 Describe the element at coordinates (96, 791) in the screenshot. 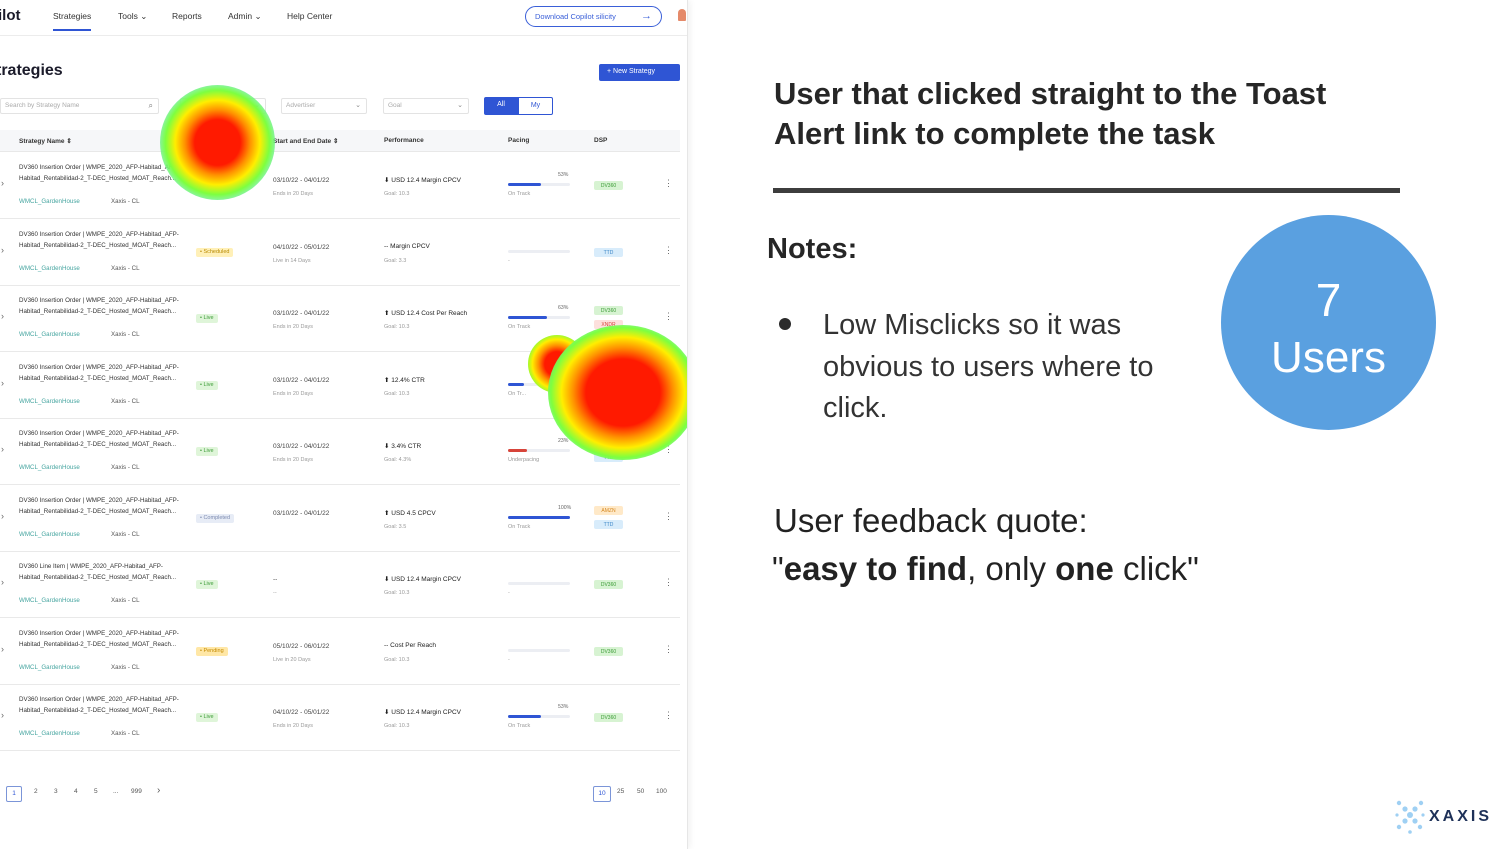

I see `pager-page-5: 5` at that location.